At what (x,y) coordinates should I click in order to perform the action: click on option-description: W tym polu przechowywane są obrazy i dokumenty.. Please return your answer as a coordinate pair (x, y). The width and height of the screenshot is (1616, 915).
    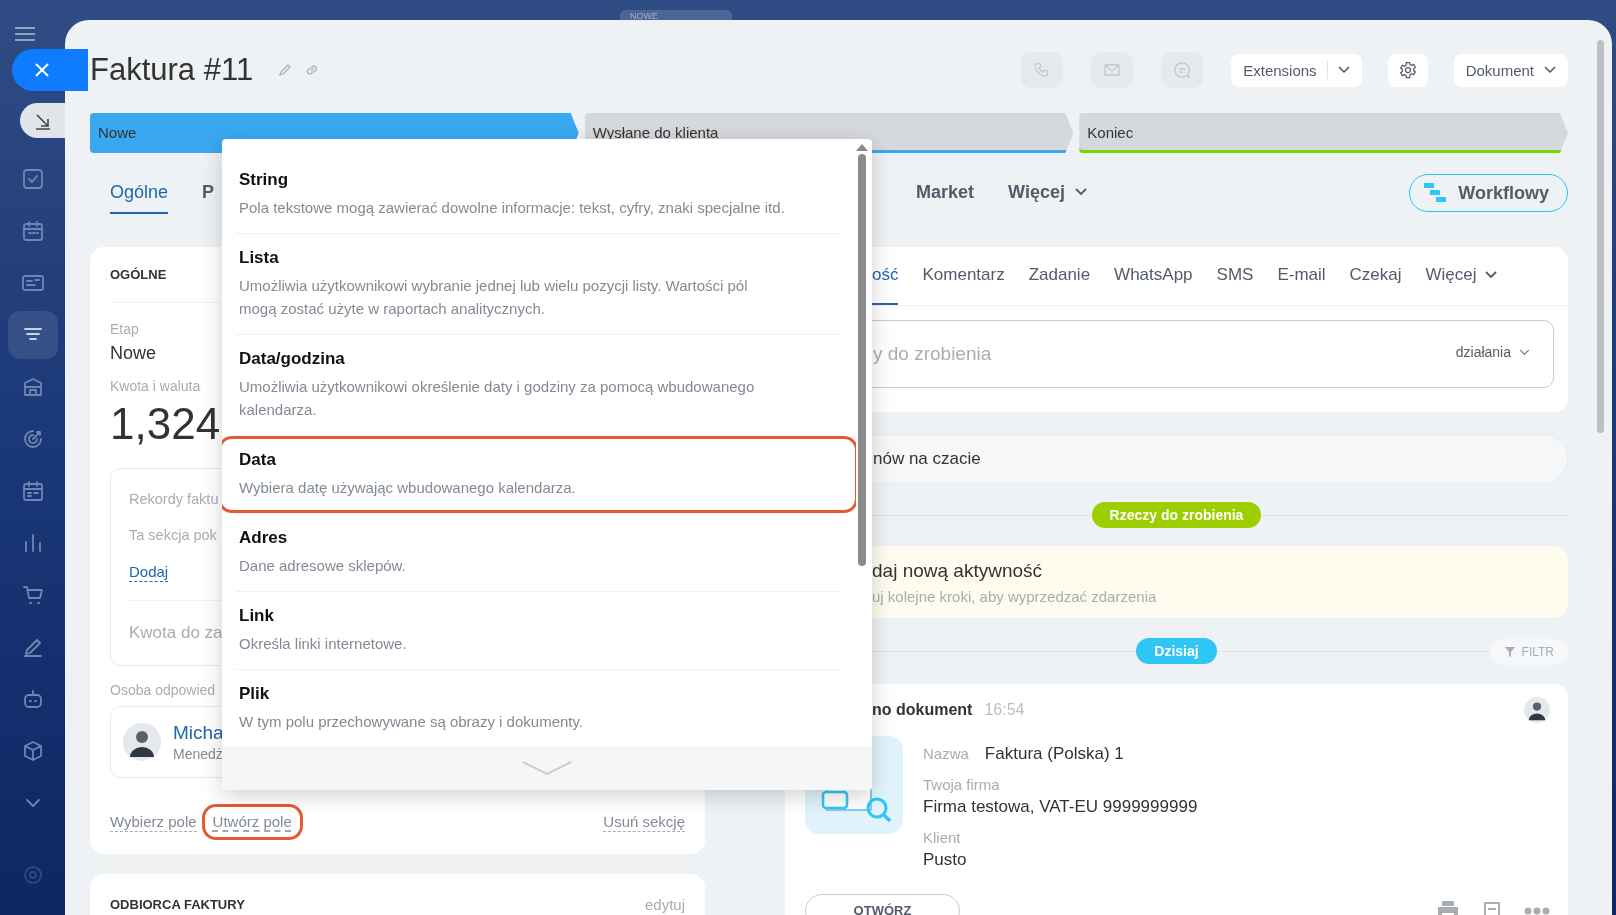
    Looking at the image, I should click on (412, 722).